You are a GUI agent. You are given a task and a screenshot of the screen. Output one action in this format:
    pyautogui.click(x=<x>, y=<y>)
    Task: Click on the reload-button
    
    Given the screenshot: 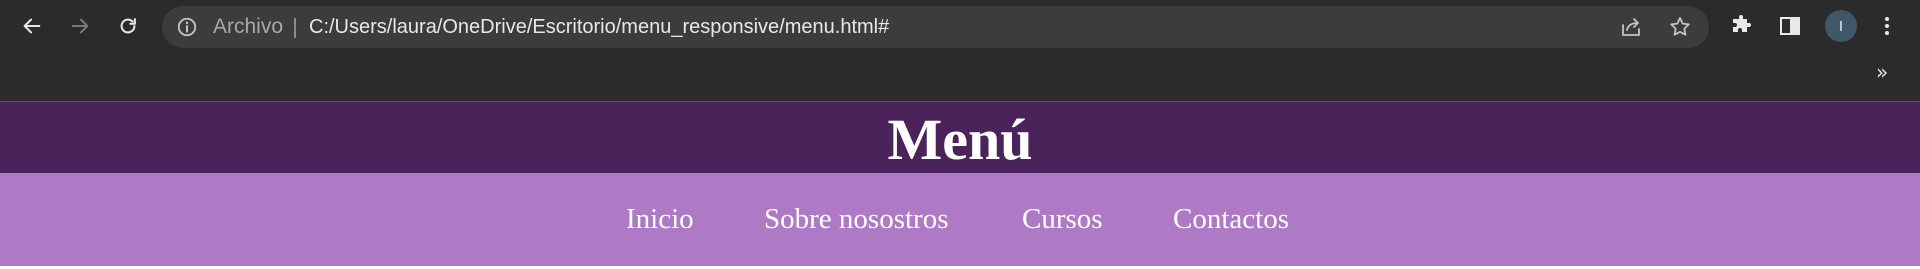 What is the action you would take?
    pyautogui.click(x=128, y=26)
    